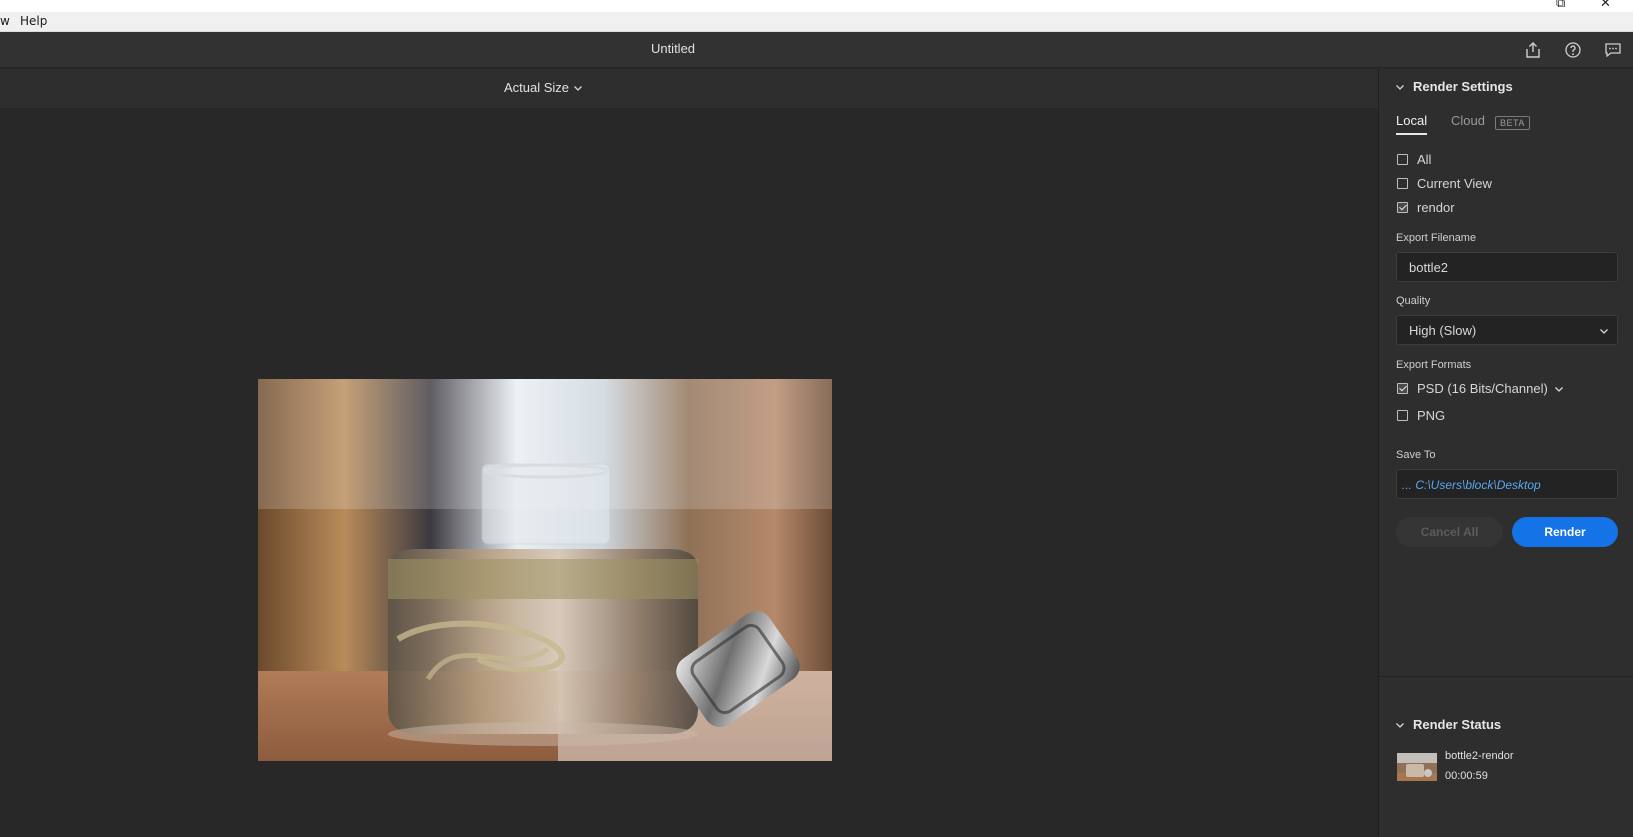  Describe the element at coordinates (816, 6) in the screenshot. I see `window-top-strip: ⧉ ✕` at that location.